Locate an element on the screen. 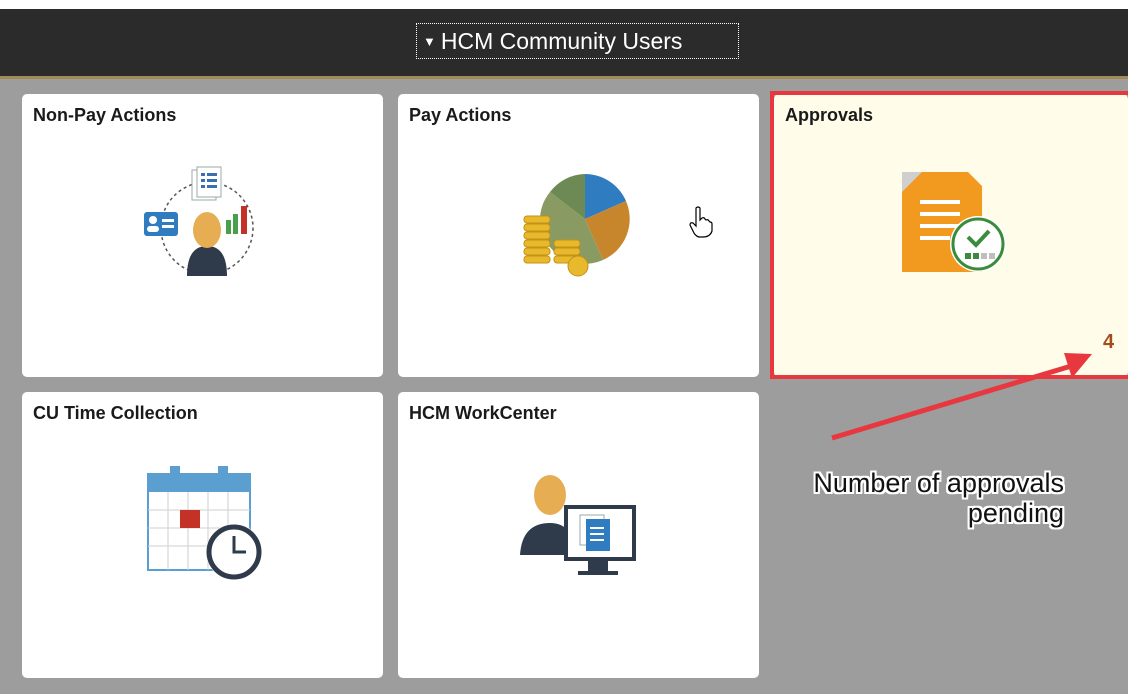 The image size is (1128, 694). annotation-line1: Number of approvals is located at coordinates (938, 483).